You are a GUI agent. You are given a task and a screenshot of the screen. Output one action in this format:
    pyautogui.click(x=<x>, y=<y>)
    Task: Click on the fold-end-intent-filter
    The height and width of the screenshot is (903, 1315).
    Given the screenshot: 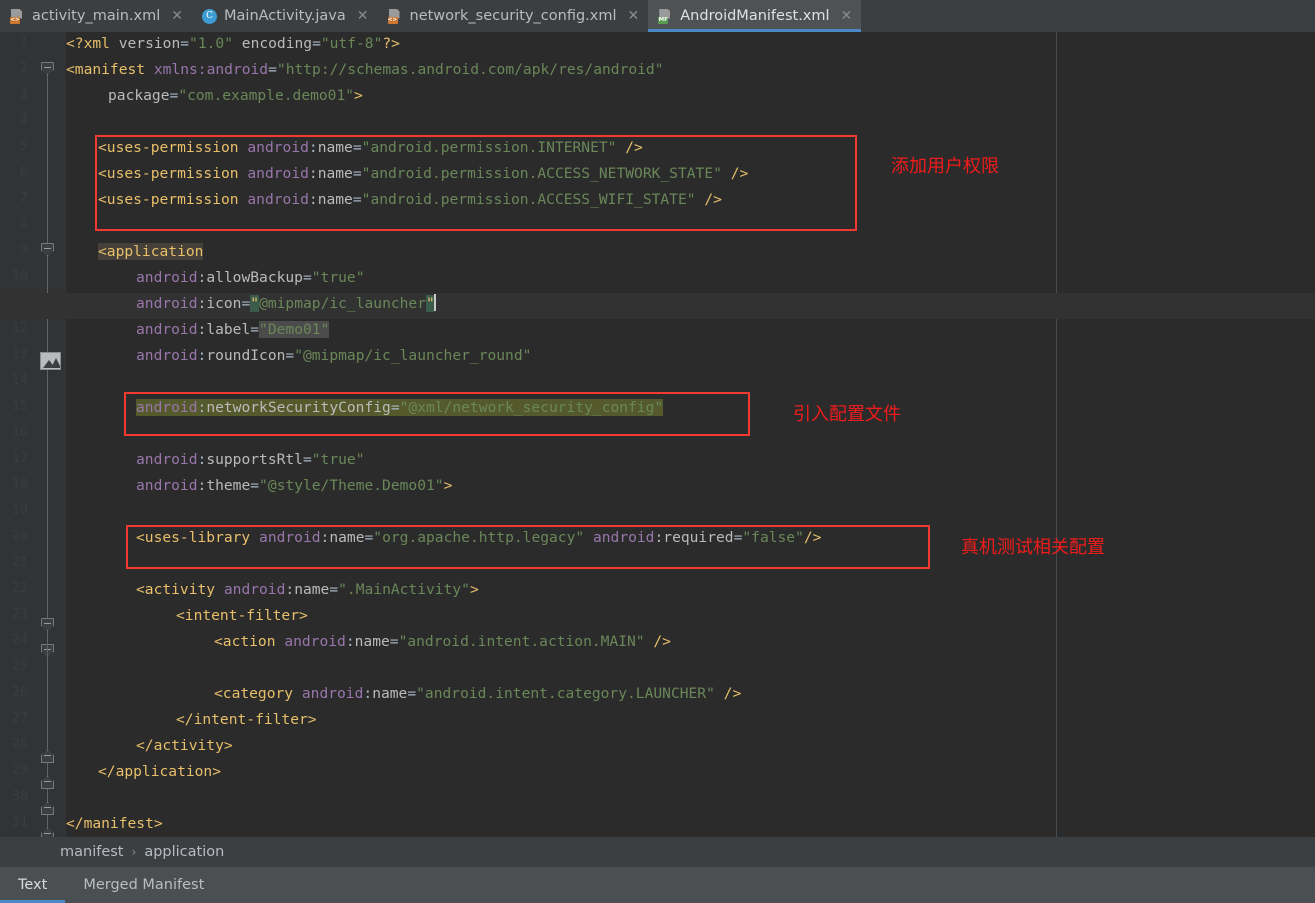 What is the action you would take?
    pyautogui.click(x=47, y=756)
    